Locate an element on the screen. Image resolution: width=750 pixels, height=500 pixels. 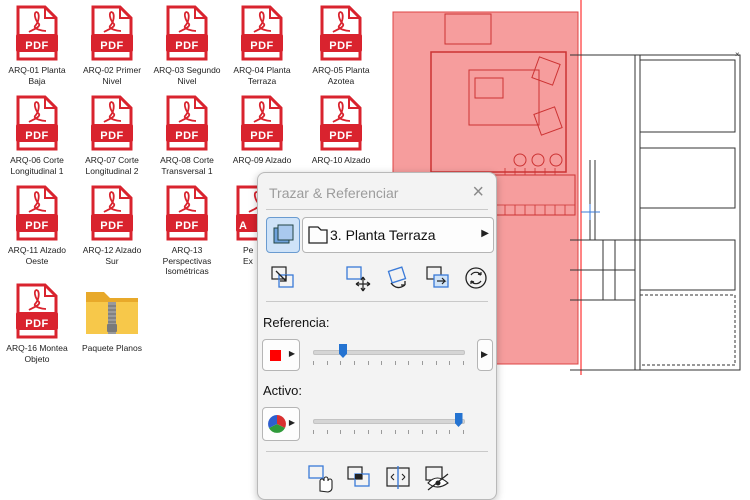
reference-color-button: ▶ is located at coordinates (281, 355).